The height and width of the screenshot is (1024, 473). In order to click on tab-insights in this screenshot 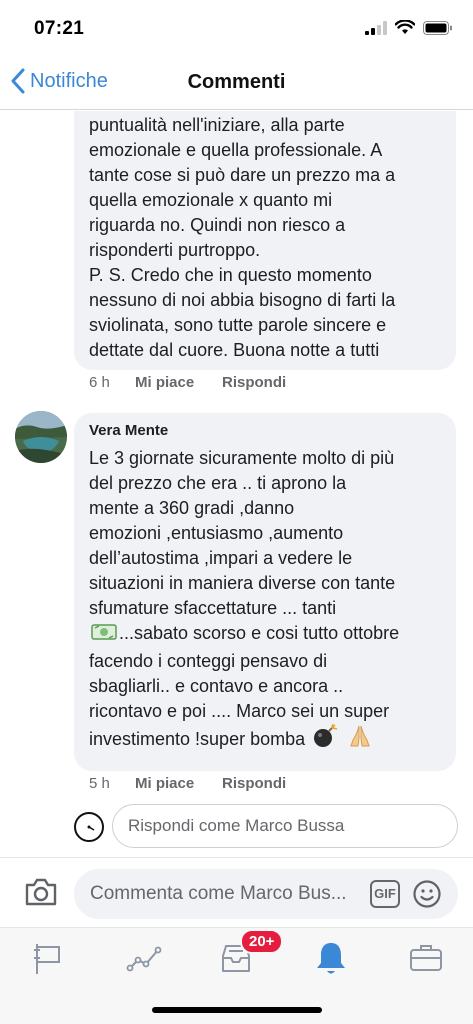, I will do `click(144, 958)`.